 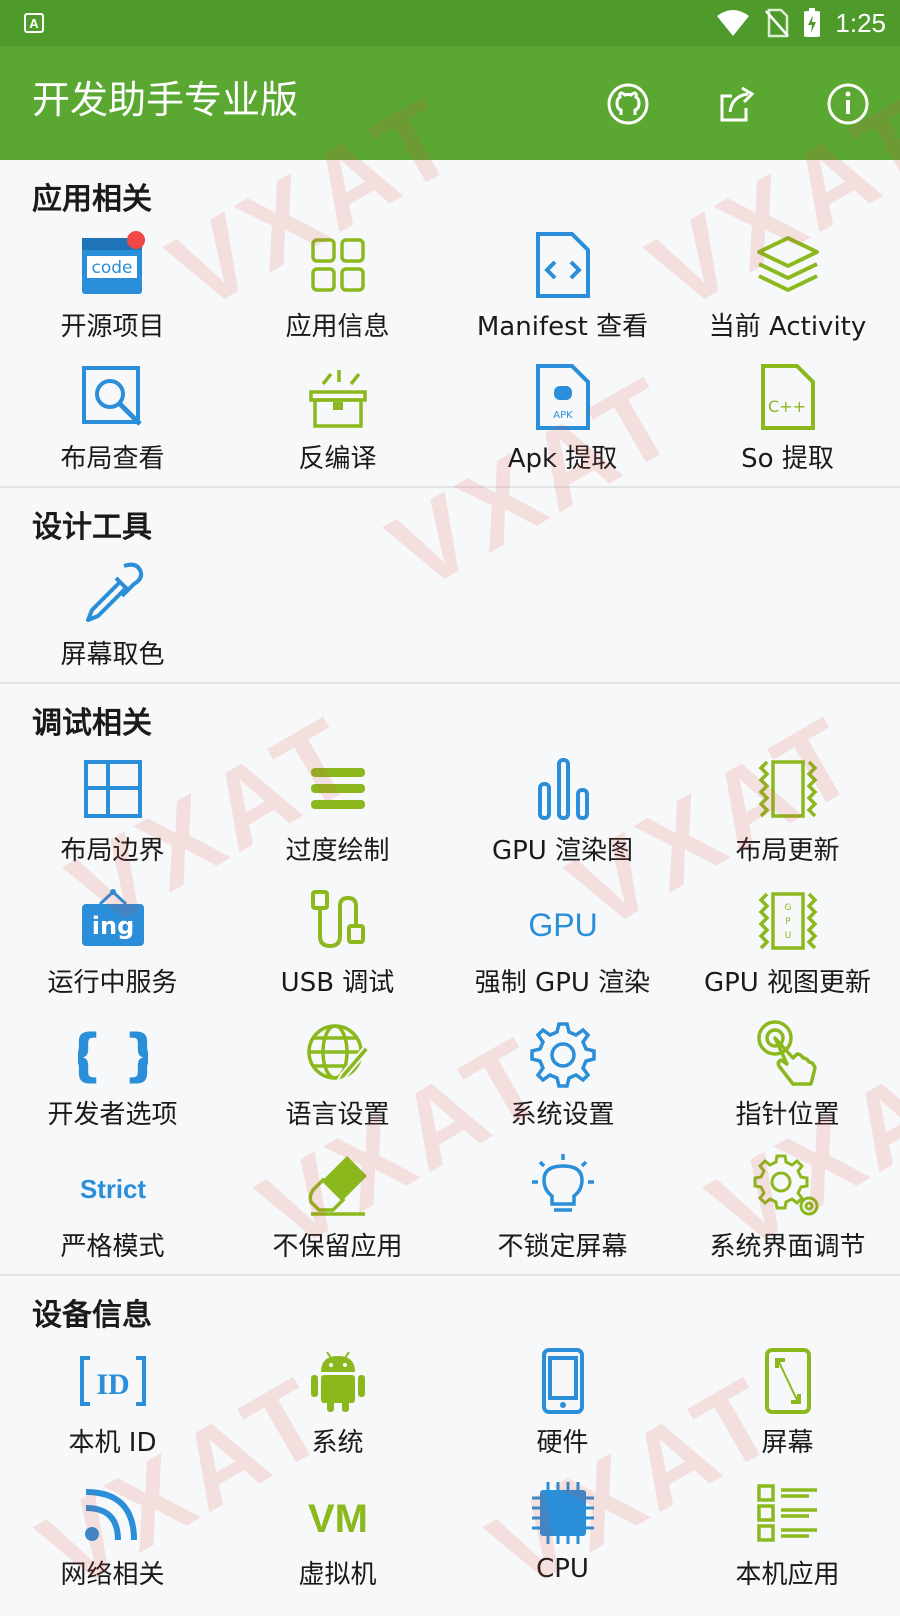 I want to click on gear-icon, so click(x=562, y=1055).